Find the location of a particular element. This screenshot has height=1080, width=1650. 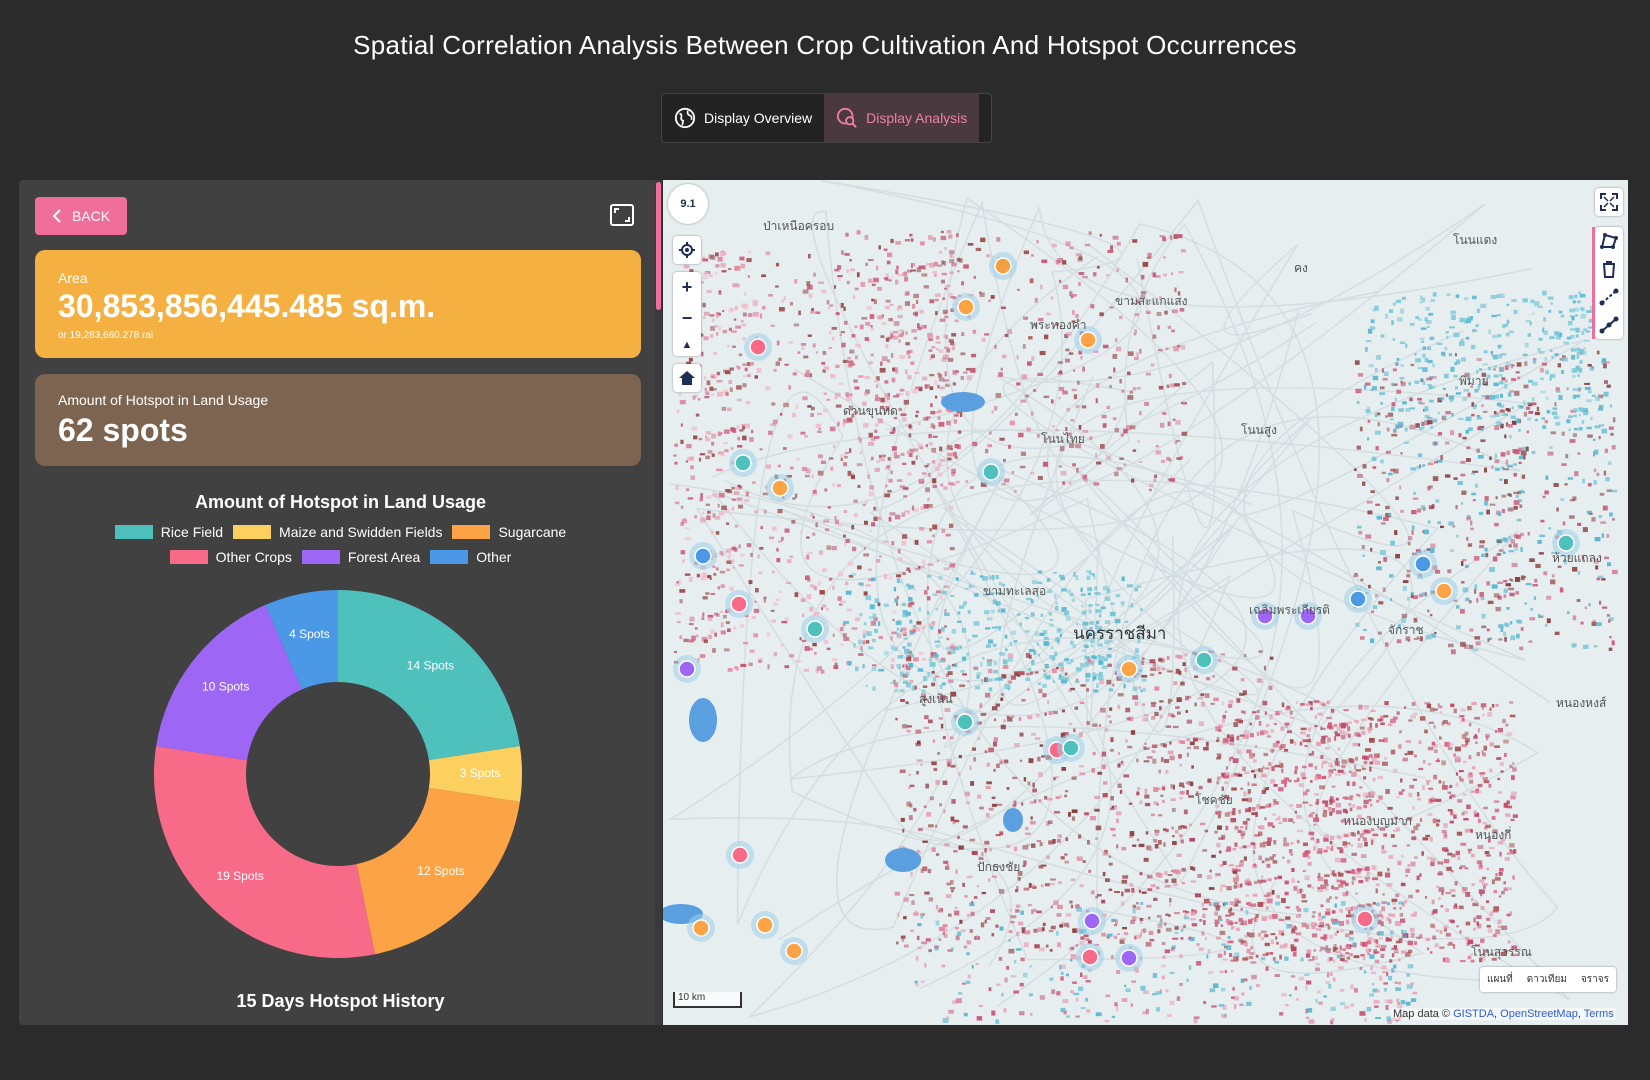

legend-item-other: Other is located at coordinates (470, 557).